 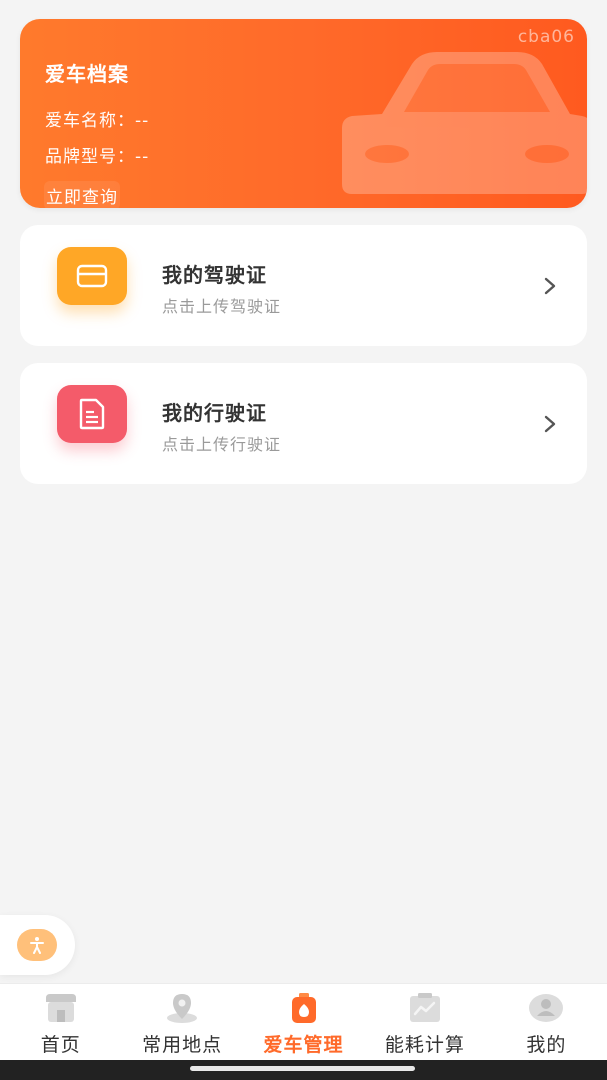 I want to click on tab-home: 首页, so click(x=60, y=1022).